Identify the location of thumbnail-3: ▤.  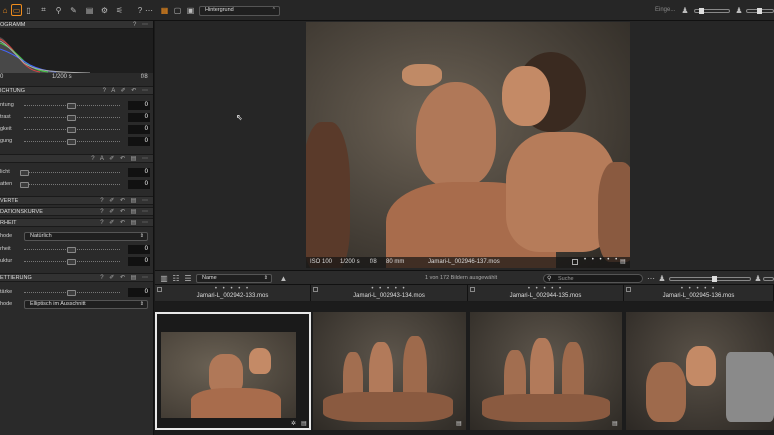
(546, 371).